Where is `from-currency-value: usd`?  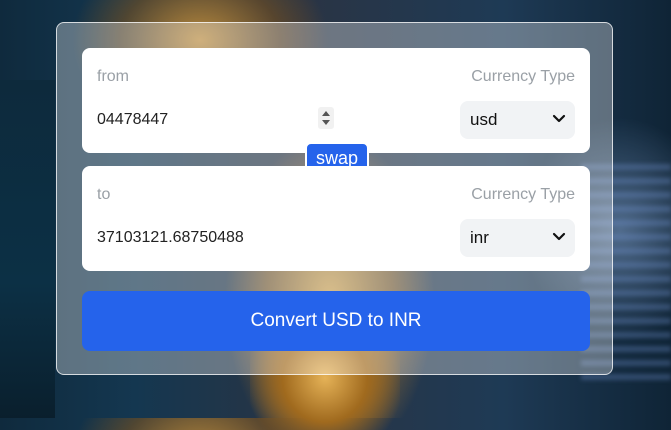
from-currency-value: usd is located at coordinates (484, 119).